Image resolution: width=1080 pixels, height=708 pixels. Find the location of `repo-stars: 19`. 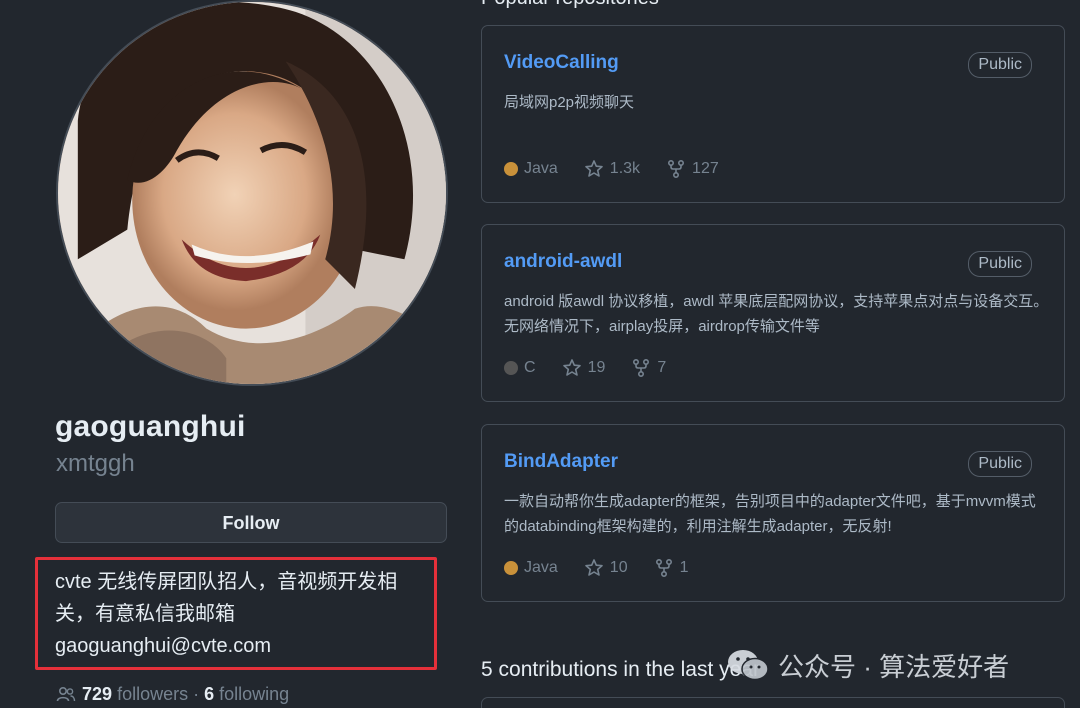

repo-stars: 19 is located at coordinates (584, 368).